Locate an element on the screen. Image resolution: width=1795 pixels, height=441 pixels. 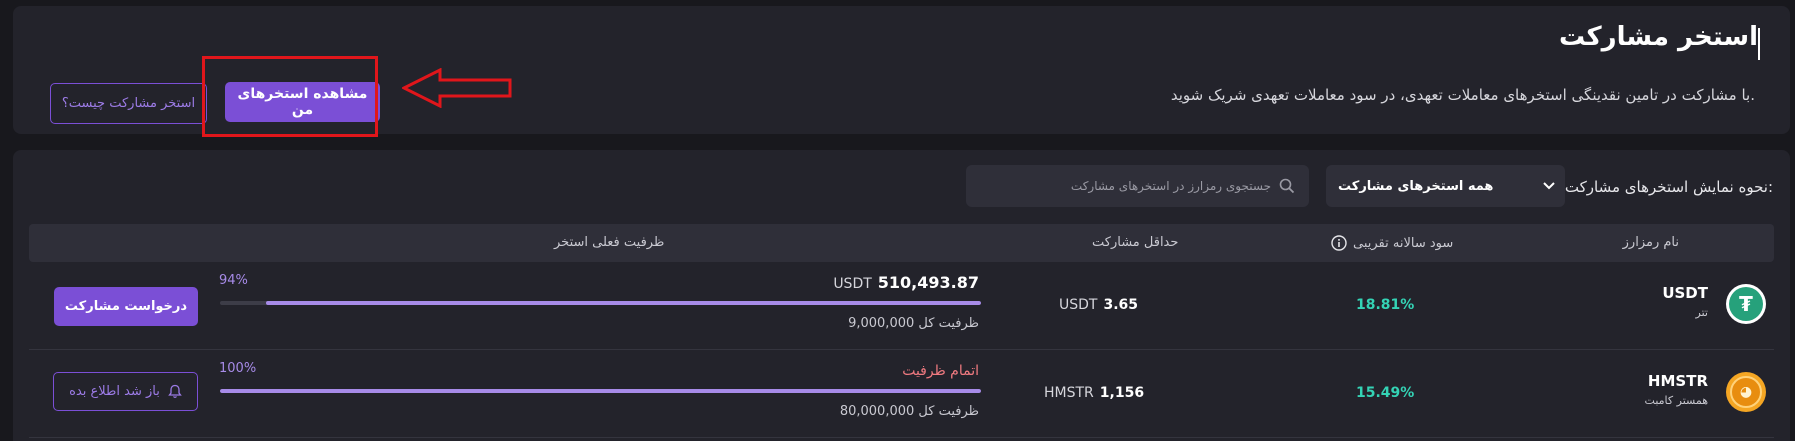
min-value: 3.65 is located at coordinates (1121, 305).